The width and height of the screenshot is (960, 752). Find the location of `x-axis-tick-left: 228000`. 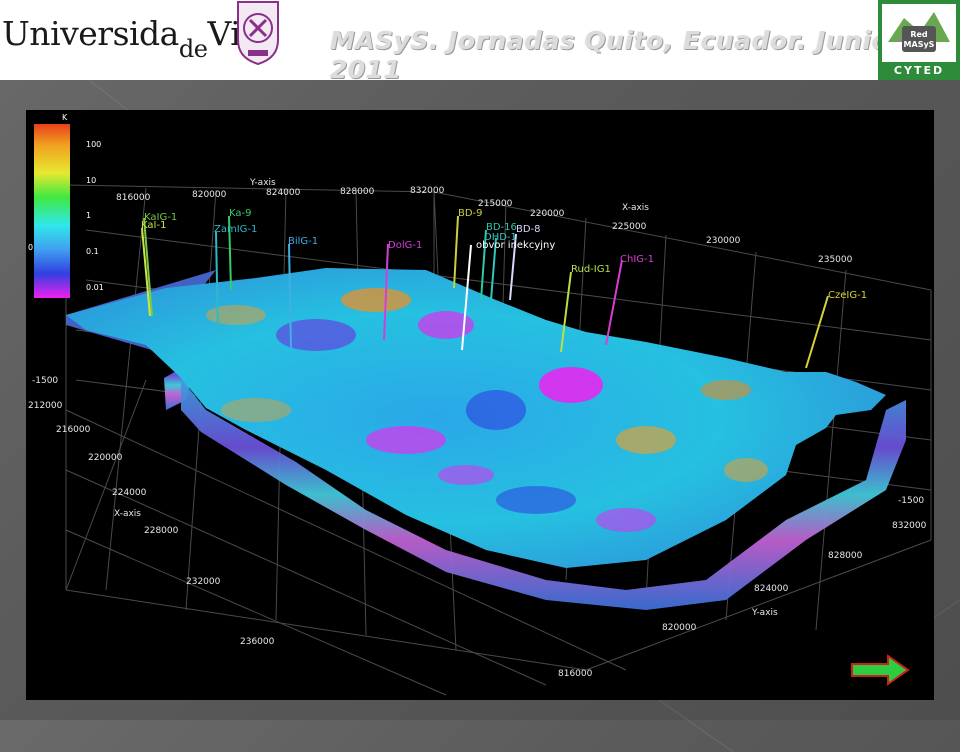

x-axis-tick-left: 228000 is located at coordinates (161, 531).